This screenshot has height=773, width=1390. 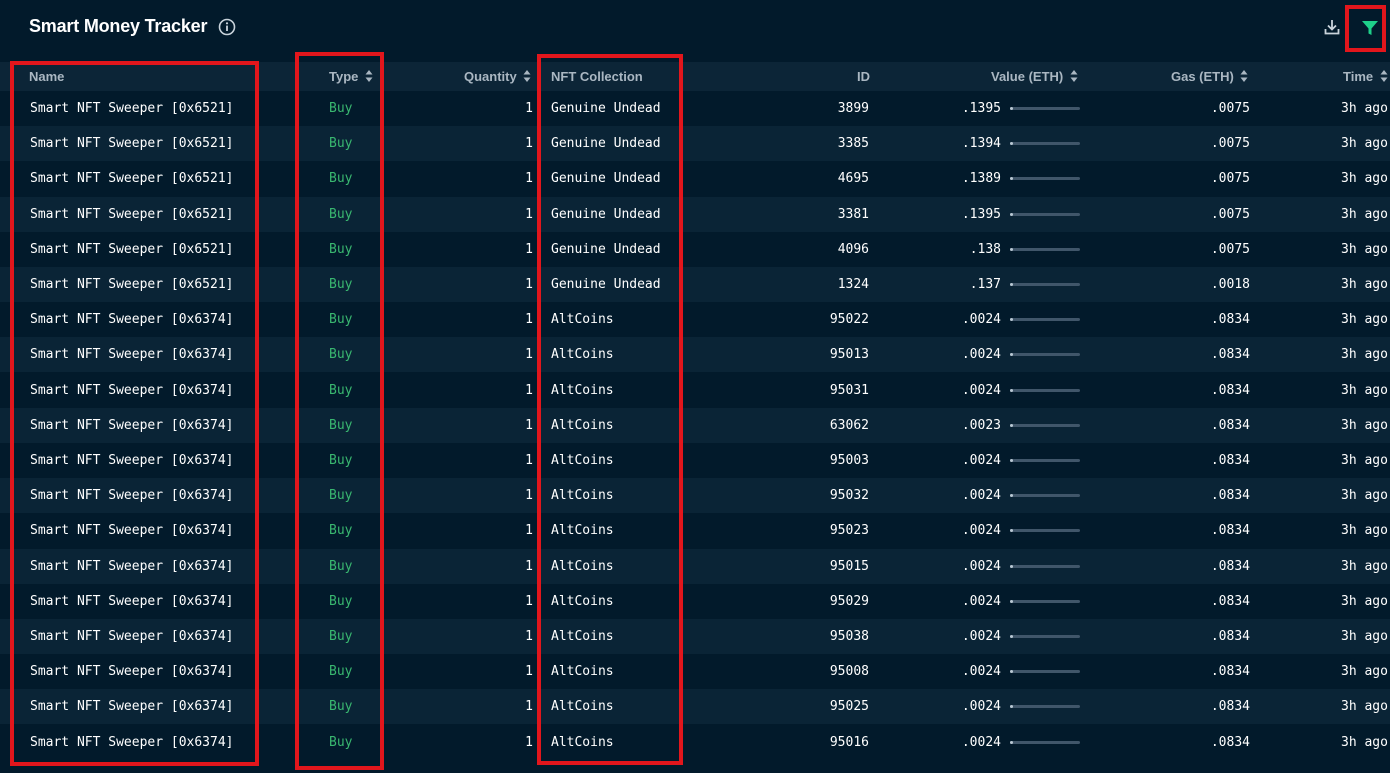 What do you see at coordinates (849, 425) in the screenshot?
I see `id-cell: 63062` at bounding box center [849, 425].